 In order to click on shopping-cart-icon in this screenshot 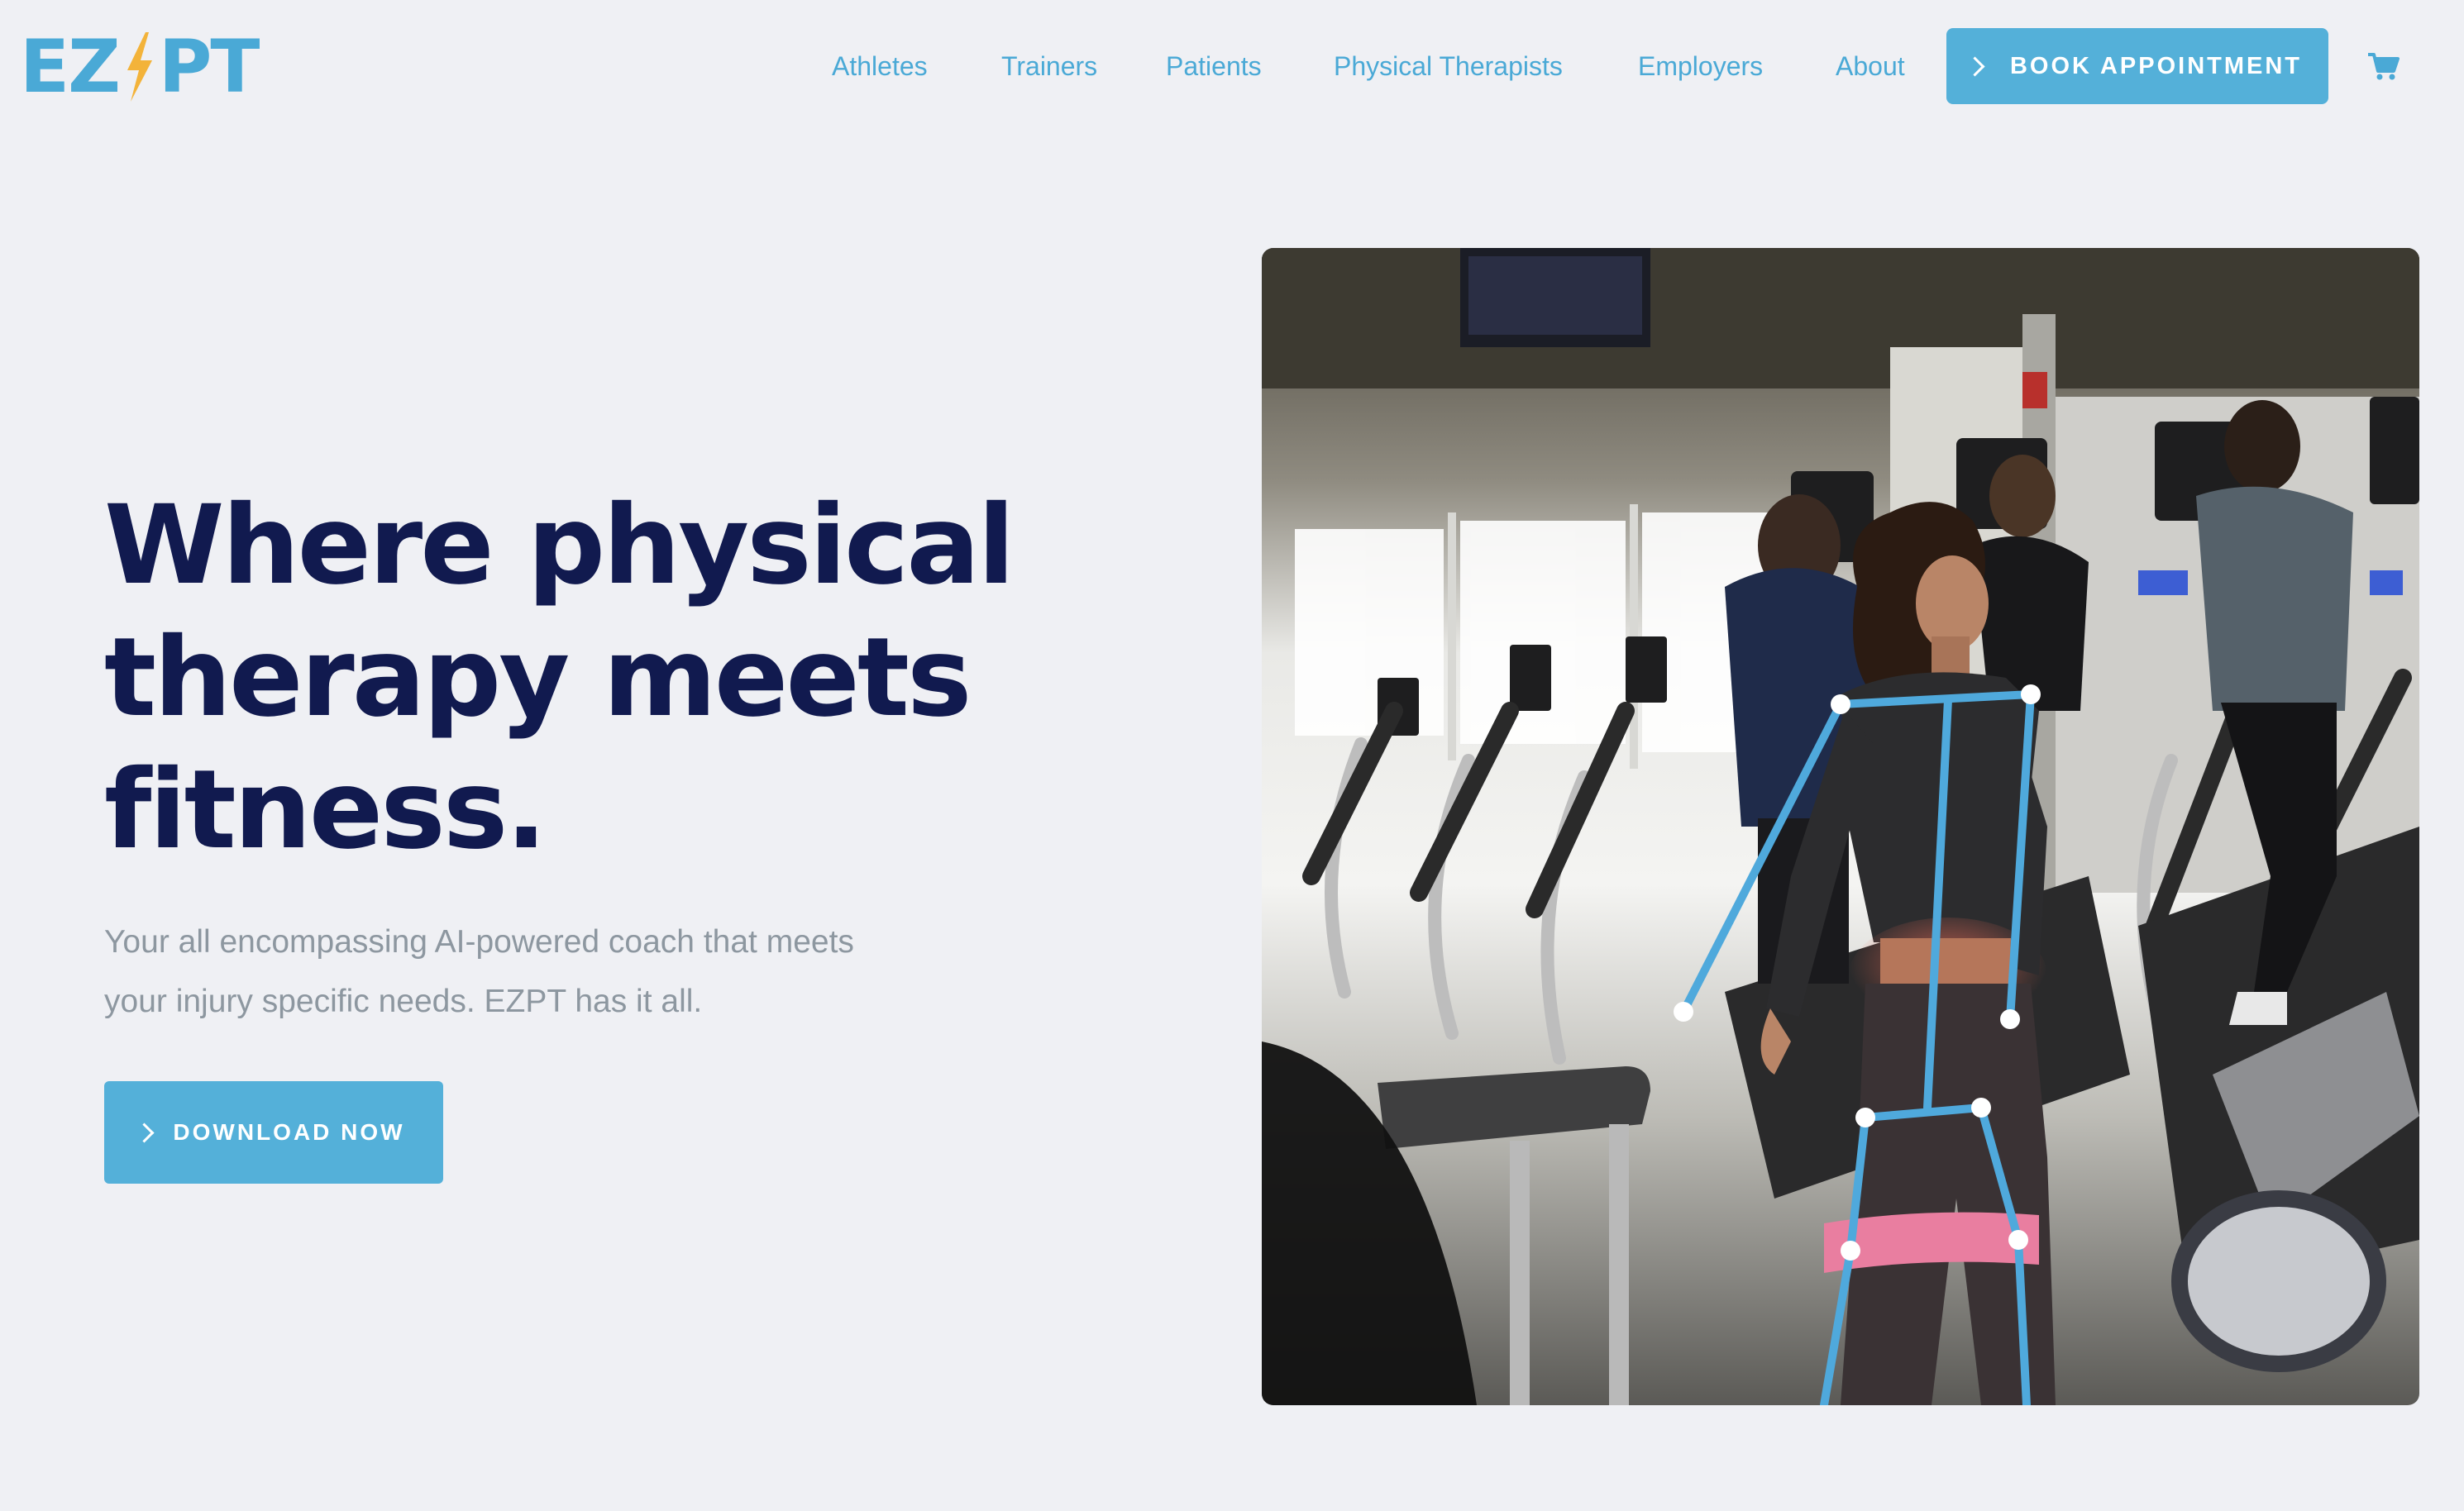, I will do `click(2383, 66)`.